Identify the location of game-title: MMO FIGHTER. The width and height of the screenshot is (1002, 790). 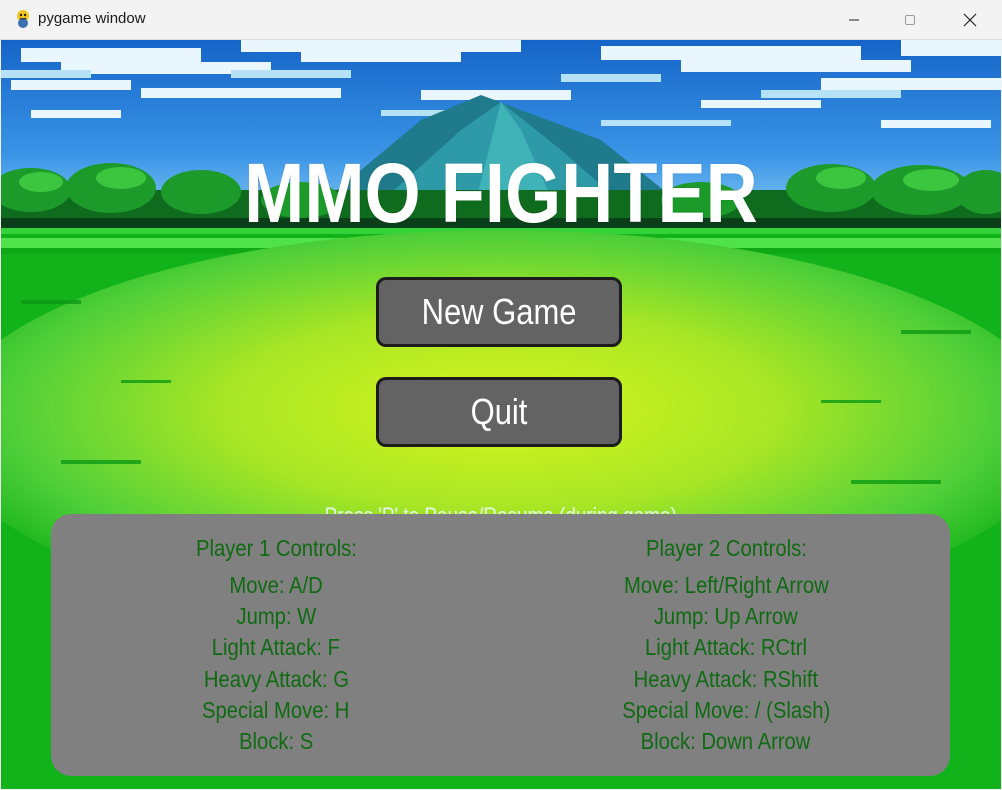
(501, 193).